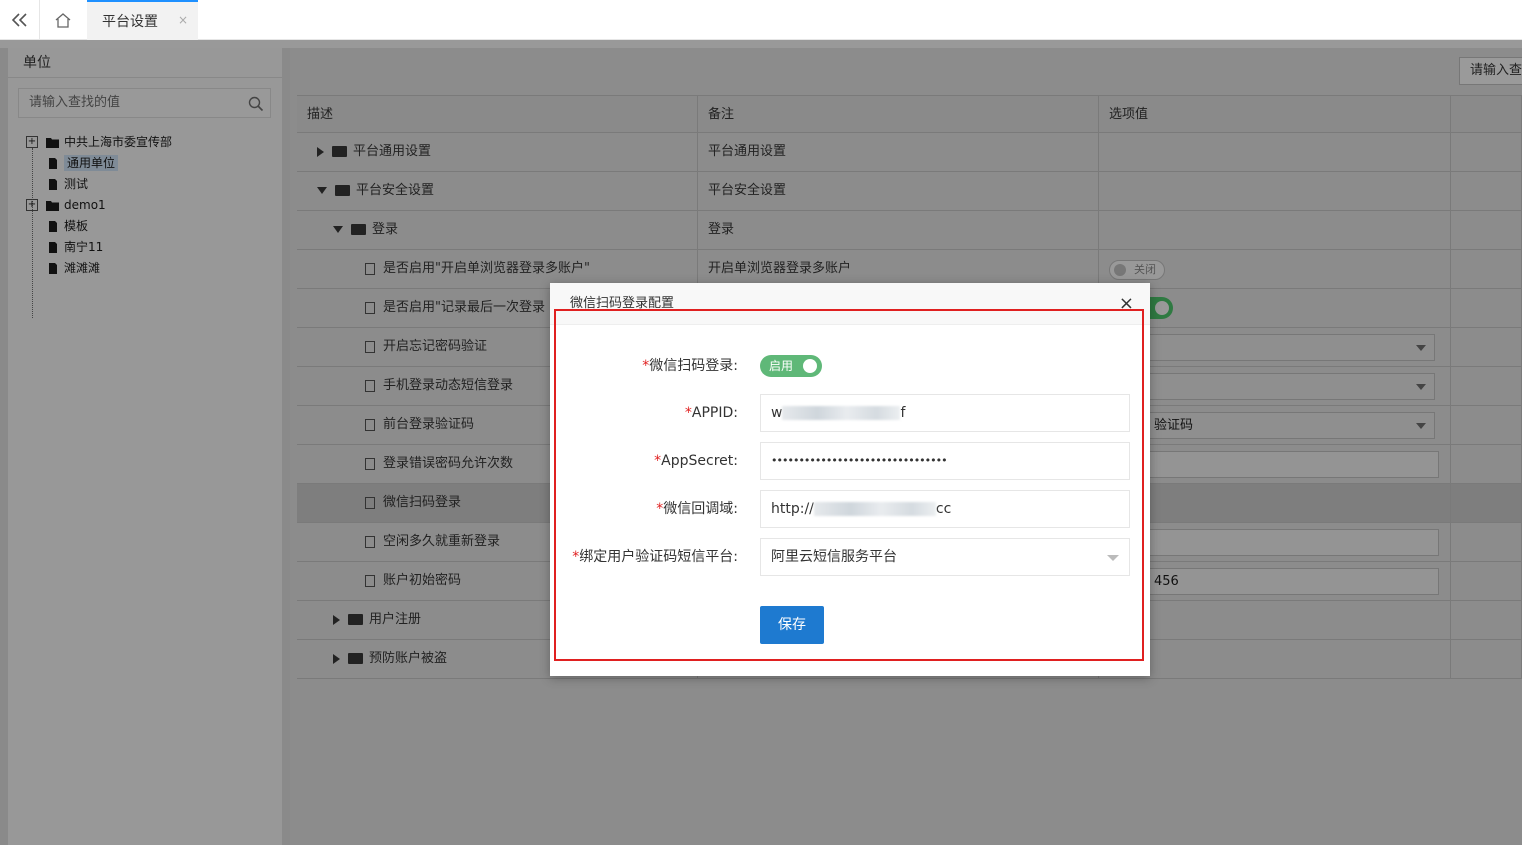 The width and height of the screenshot is (1522, 845). Describe the element at coordinates (76, 226) in the screenshot. I see `tree-node-label: 模板` at that location.